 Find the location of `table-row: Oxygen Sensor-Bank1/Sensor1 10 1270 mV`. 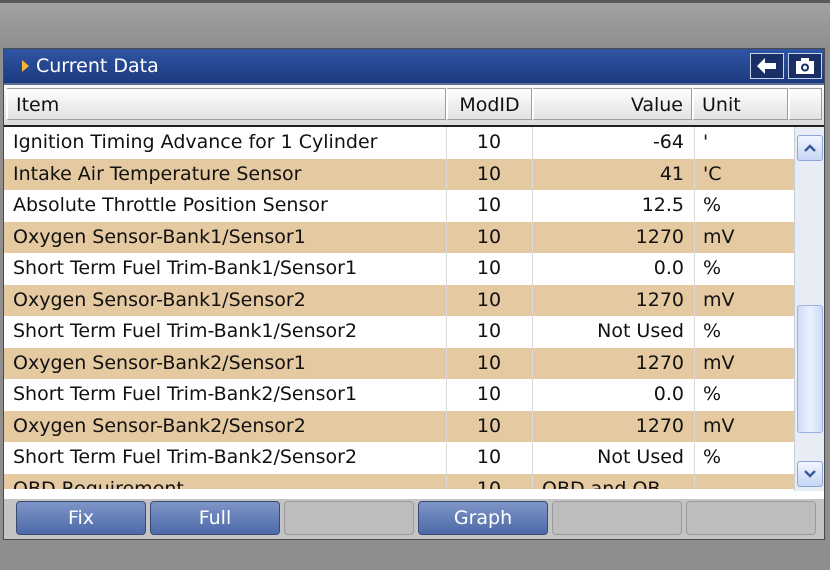

table-row: Oxygen Sensor-Bank1/Sensor1 10 1270 mV is located at coordinates (399, 237).